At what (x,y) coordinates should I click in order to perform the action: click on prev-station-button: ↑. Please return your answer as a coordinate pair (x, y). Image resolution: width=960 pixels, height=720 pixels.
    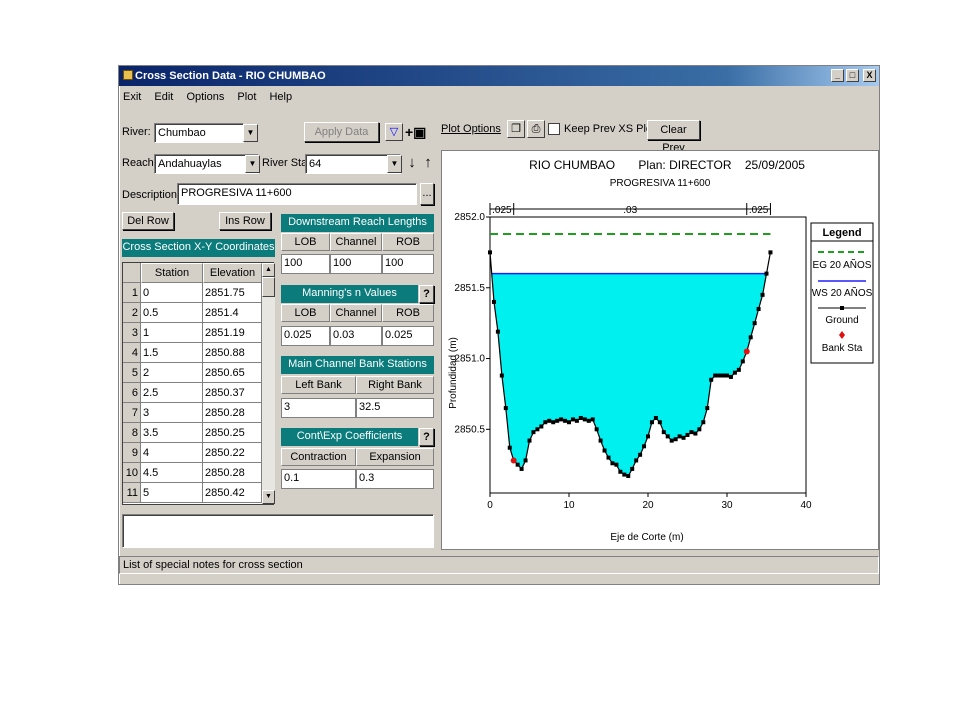
    Looking at the image, I should click on (428, 164).